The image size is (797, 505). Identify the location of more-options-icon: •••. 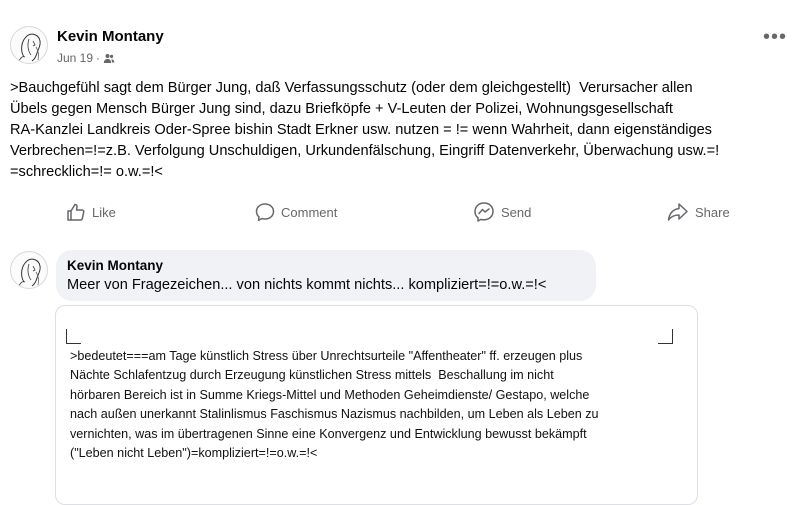
(775, 37).